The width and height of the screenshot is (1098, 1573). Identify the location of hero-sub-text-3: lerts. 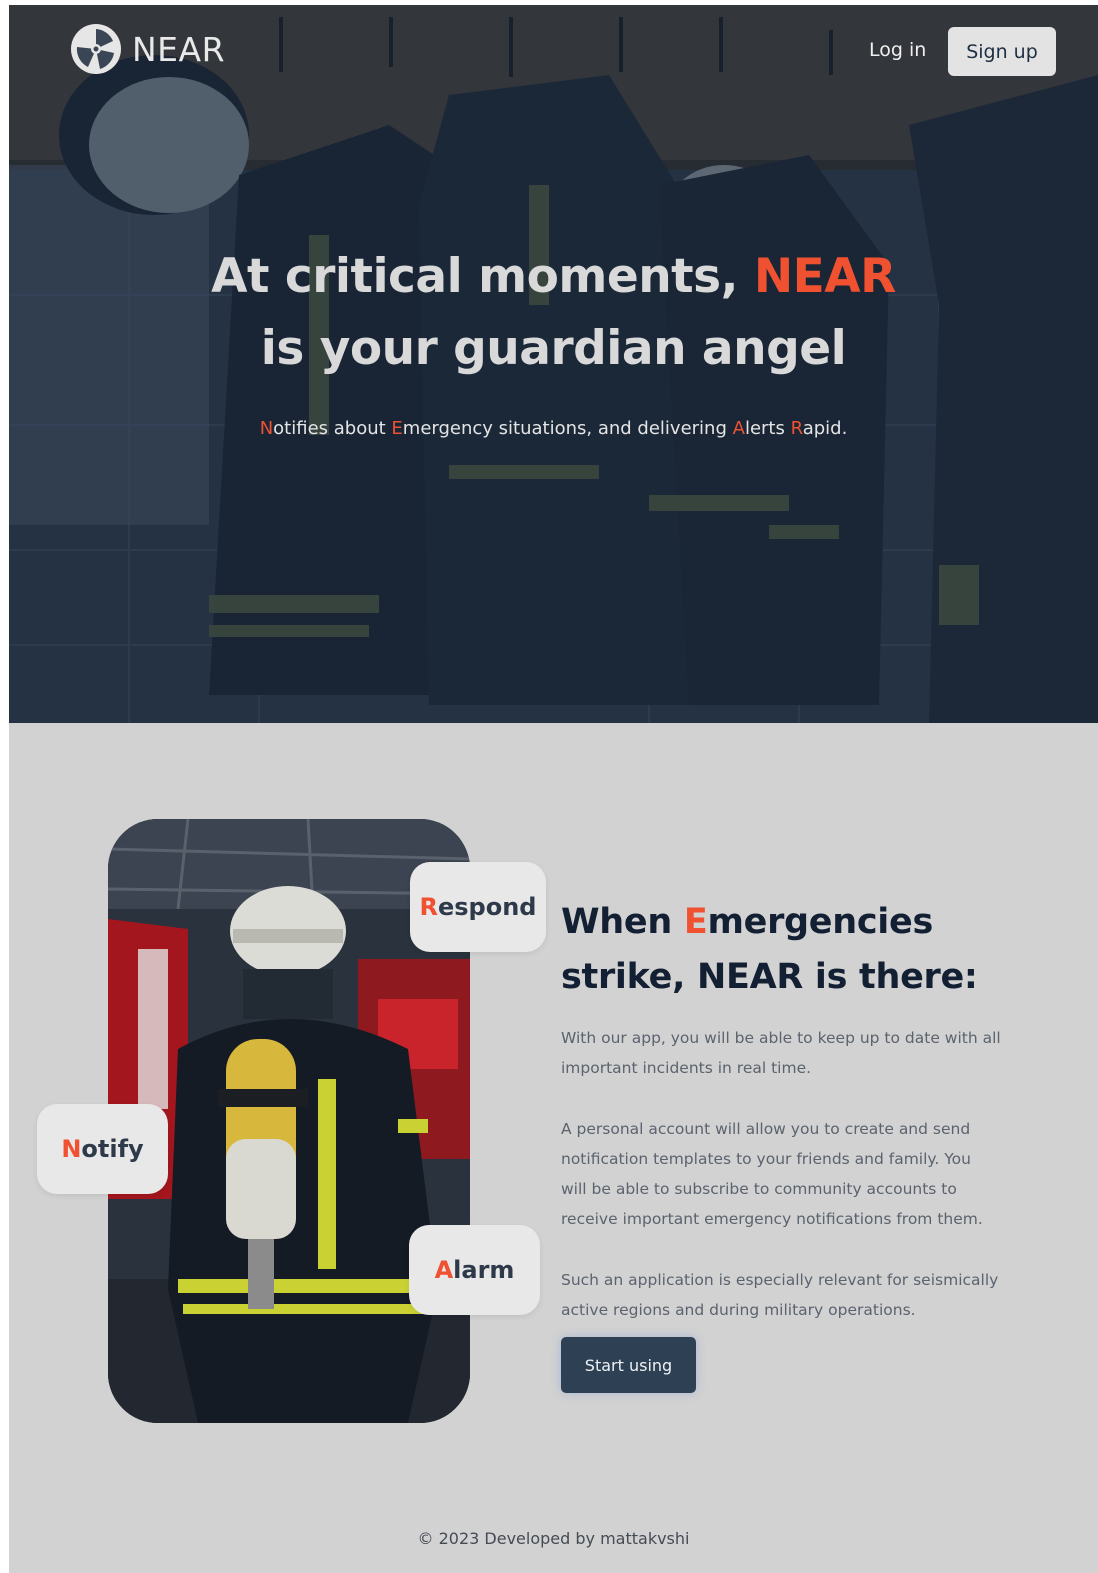
(767, 428).